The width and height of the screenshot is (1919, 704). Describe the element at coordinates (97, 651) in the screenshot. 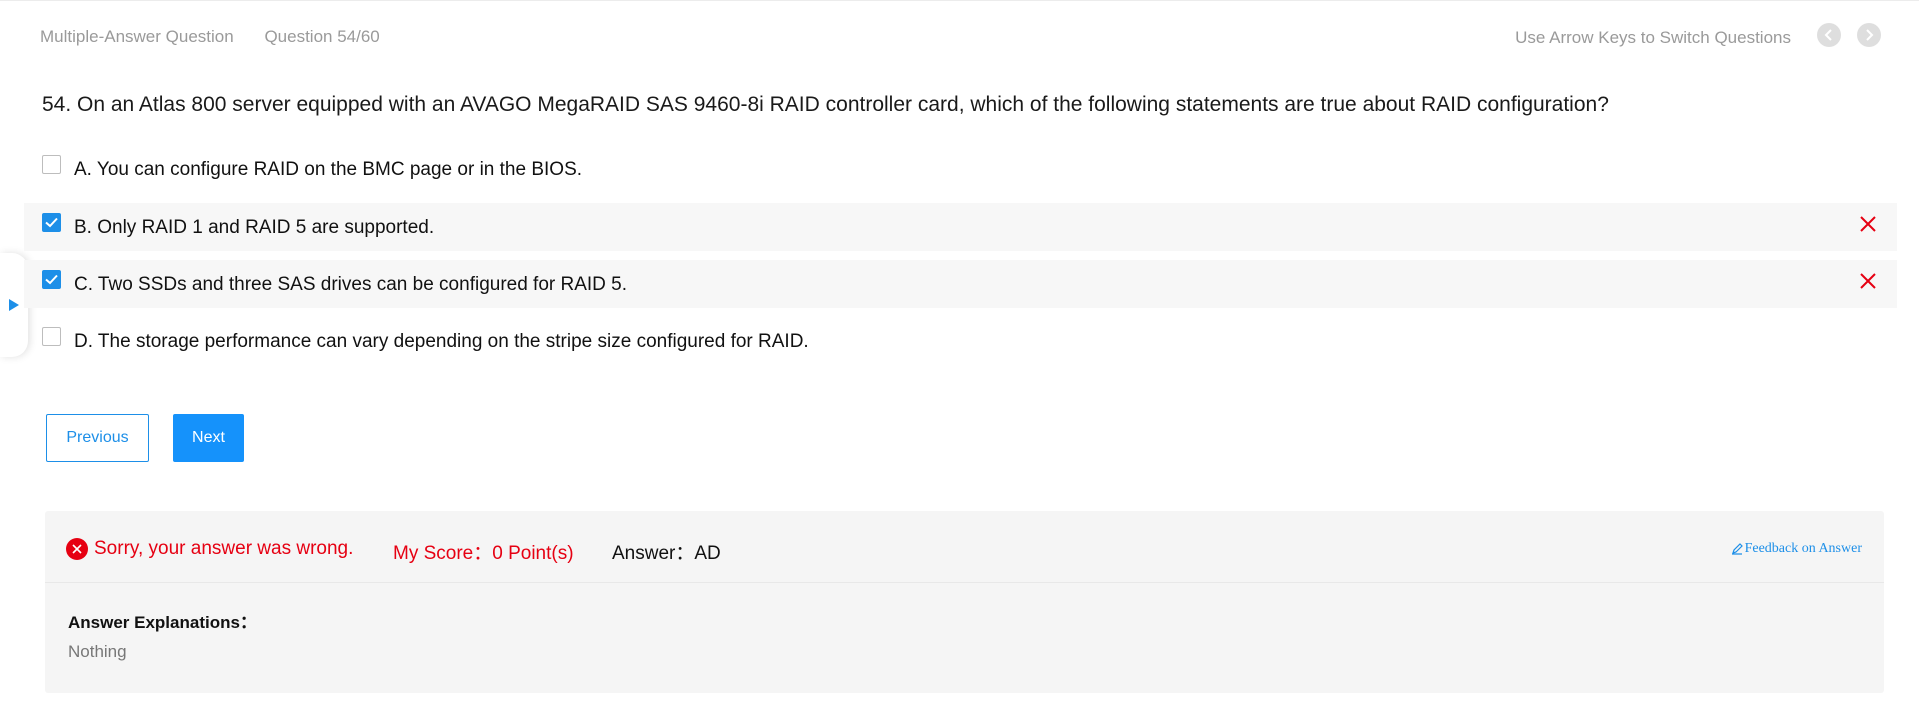

I see `explanation-text: Nothing` at that location.